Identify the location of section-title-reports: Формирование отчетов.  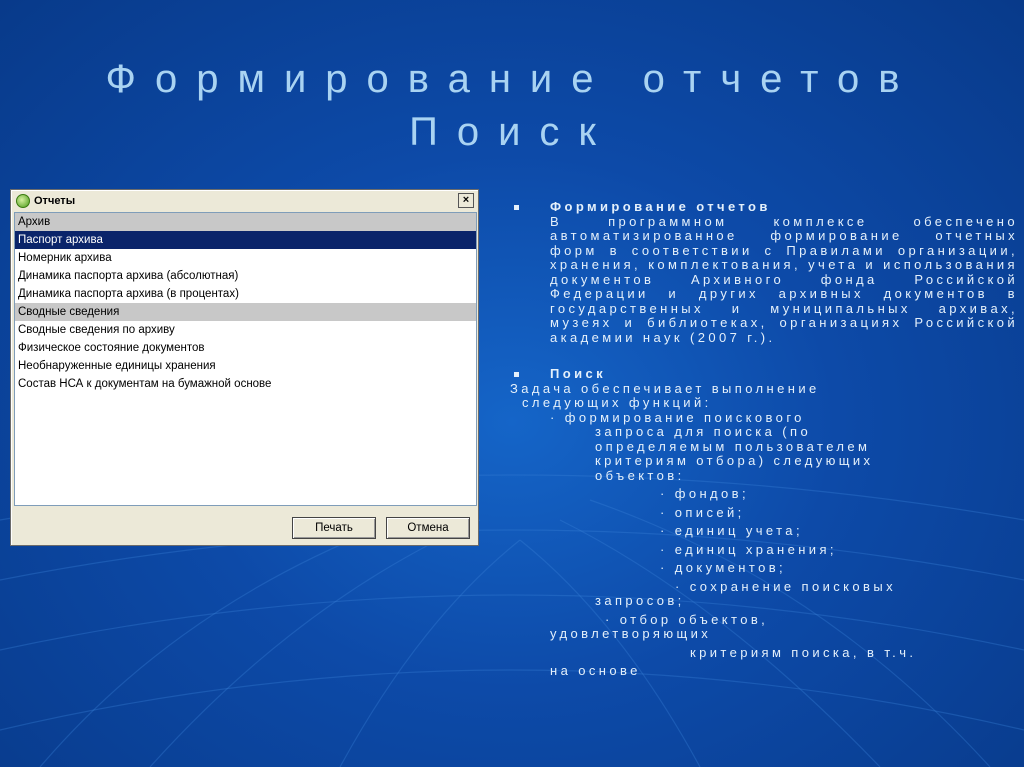
(764, 207).